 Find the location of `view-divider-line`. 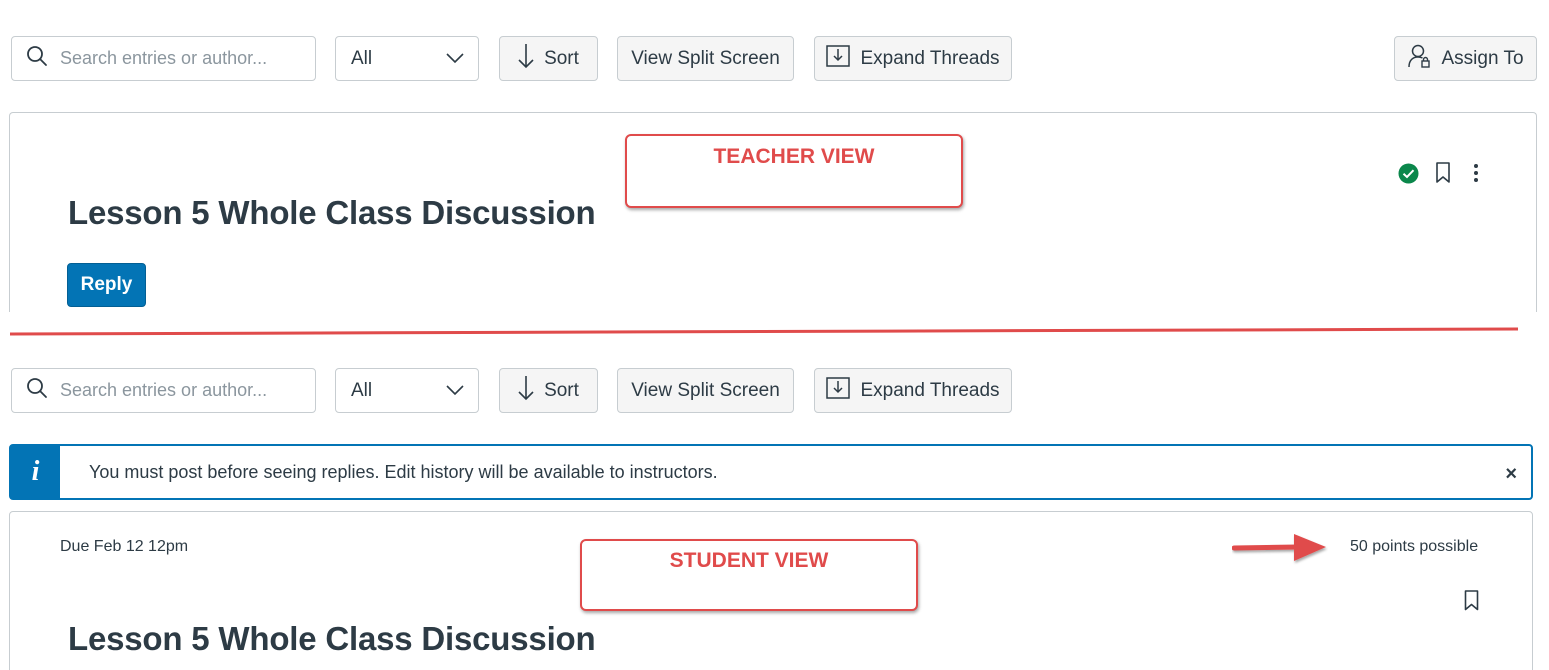

view-divider-line is located at coordinates (764, 331).